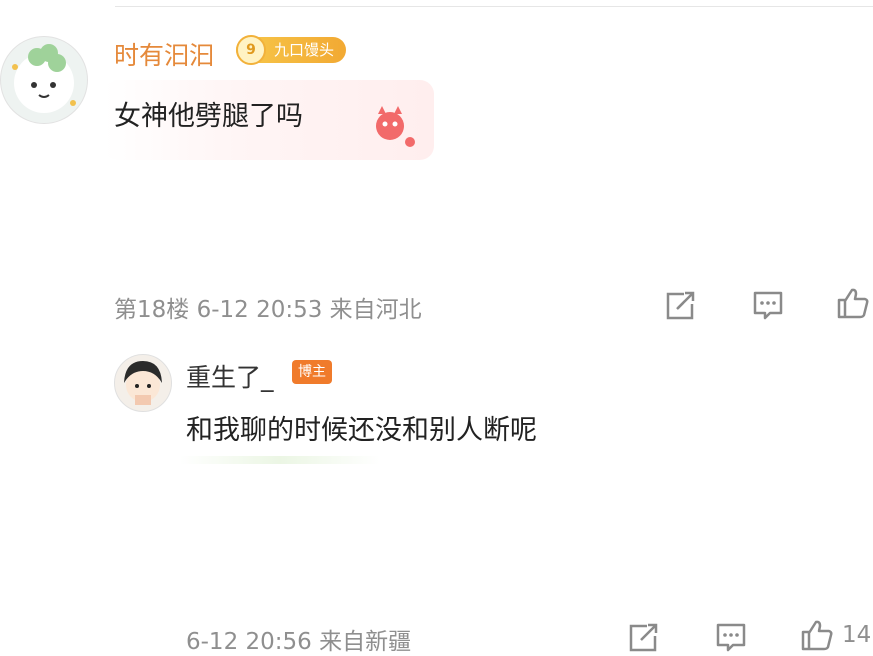 This screenshot has width=873, height=656. Describe the element at coordinates (251, 50) in the screenshot. I see `fan-level-badge: 9` at that location.